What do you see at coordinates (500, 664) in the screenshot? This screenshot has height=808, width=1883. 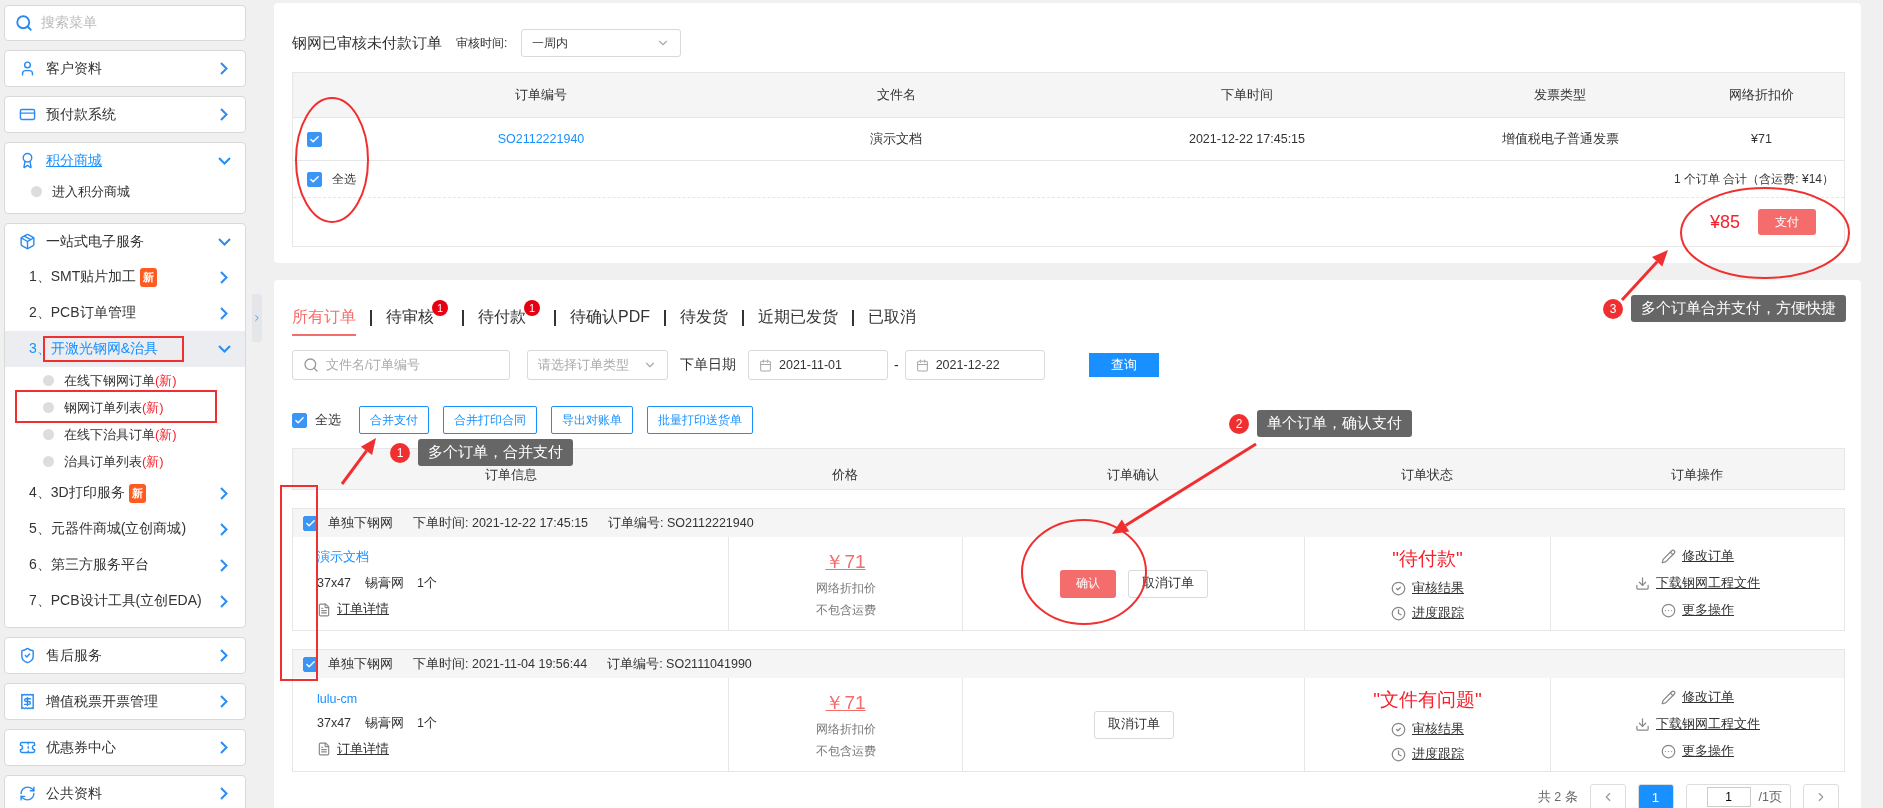 I see `order-time: 下单时间: 2021-11-04 19:56:44` at bounding box center [500, 664].